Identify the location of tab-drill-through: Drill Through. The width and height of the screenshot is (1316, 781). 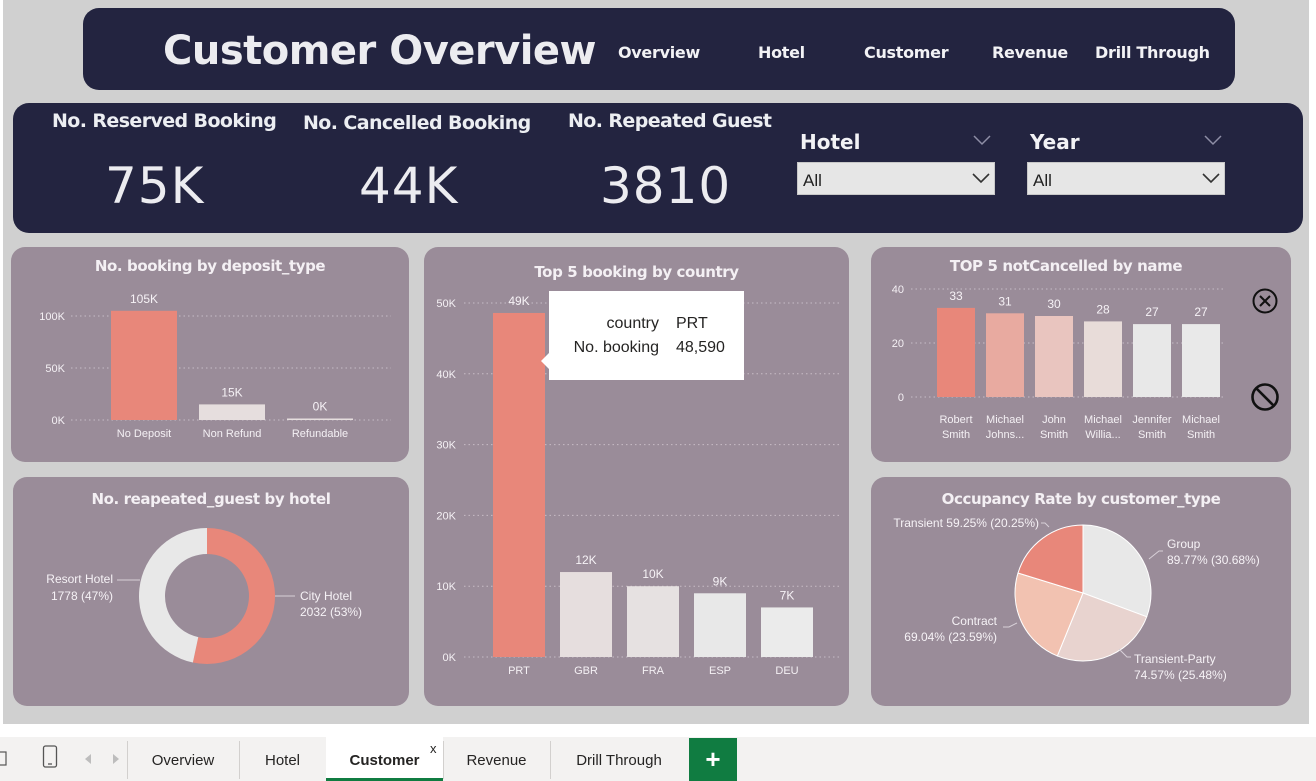
(619, 759).